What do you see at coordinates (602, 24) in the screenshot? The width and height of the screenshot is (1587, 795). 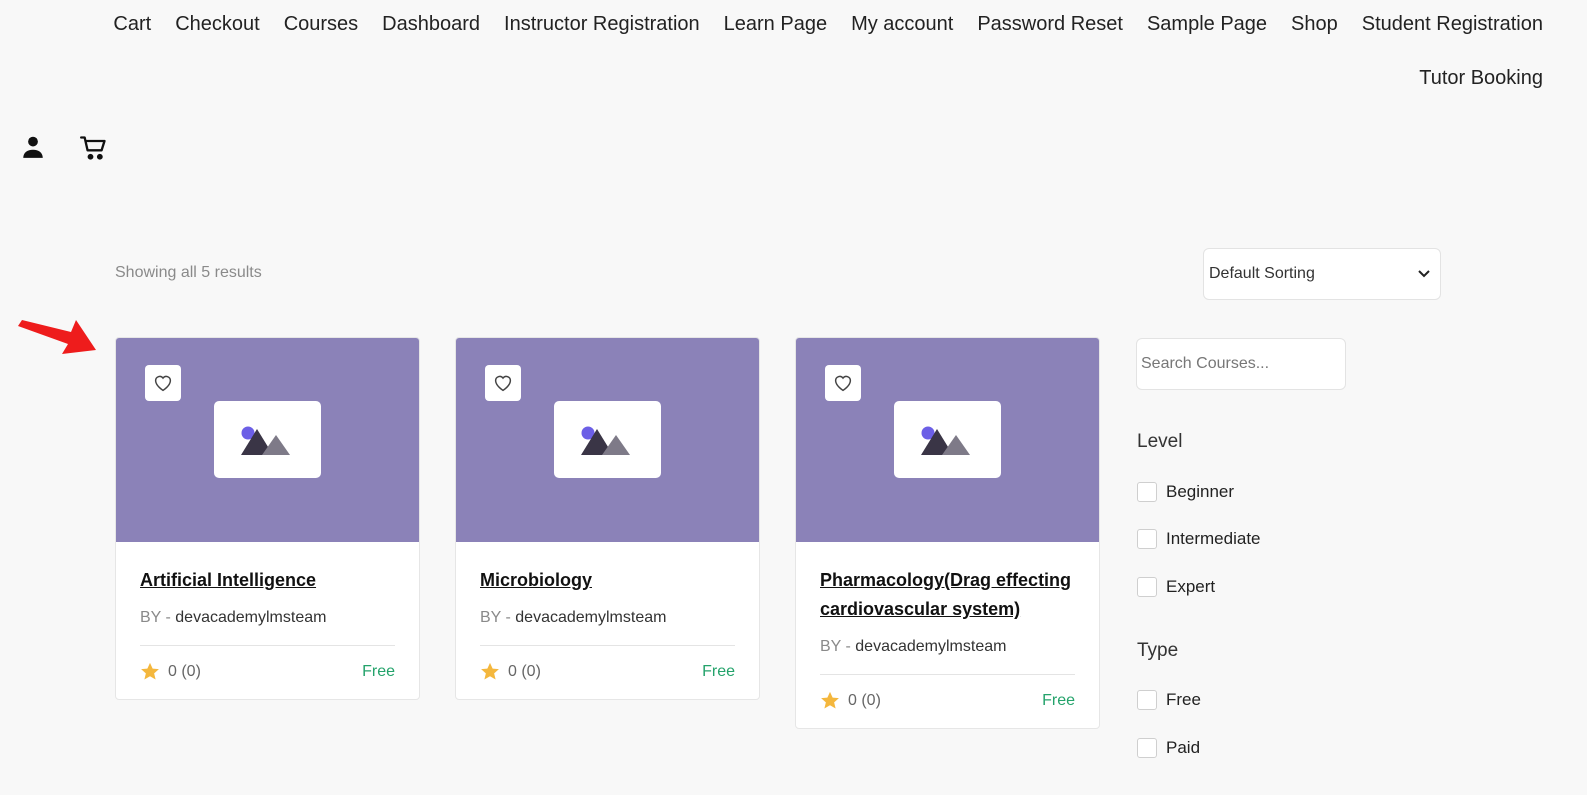 I see `nav-instructor-registration: Instructor Registration` at bounding box center [602, 24].